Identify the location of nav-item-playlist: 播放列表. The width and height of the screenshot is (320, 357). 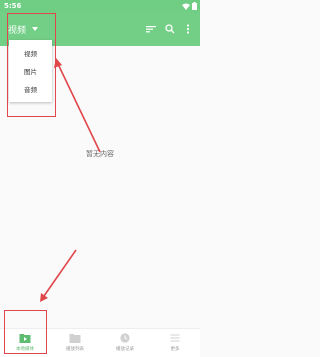
(75, 343).